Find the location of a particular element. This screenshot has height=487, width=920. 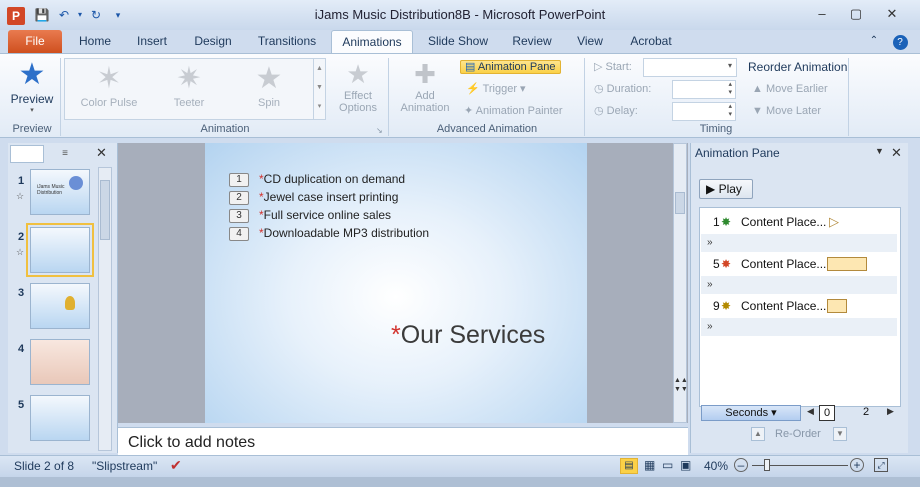

fit-to-window-icon: ⤢ is located at coordinates (881, 465).